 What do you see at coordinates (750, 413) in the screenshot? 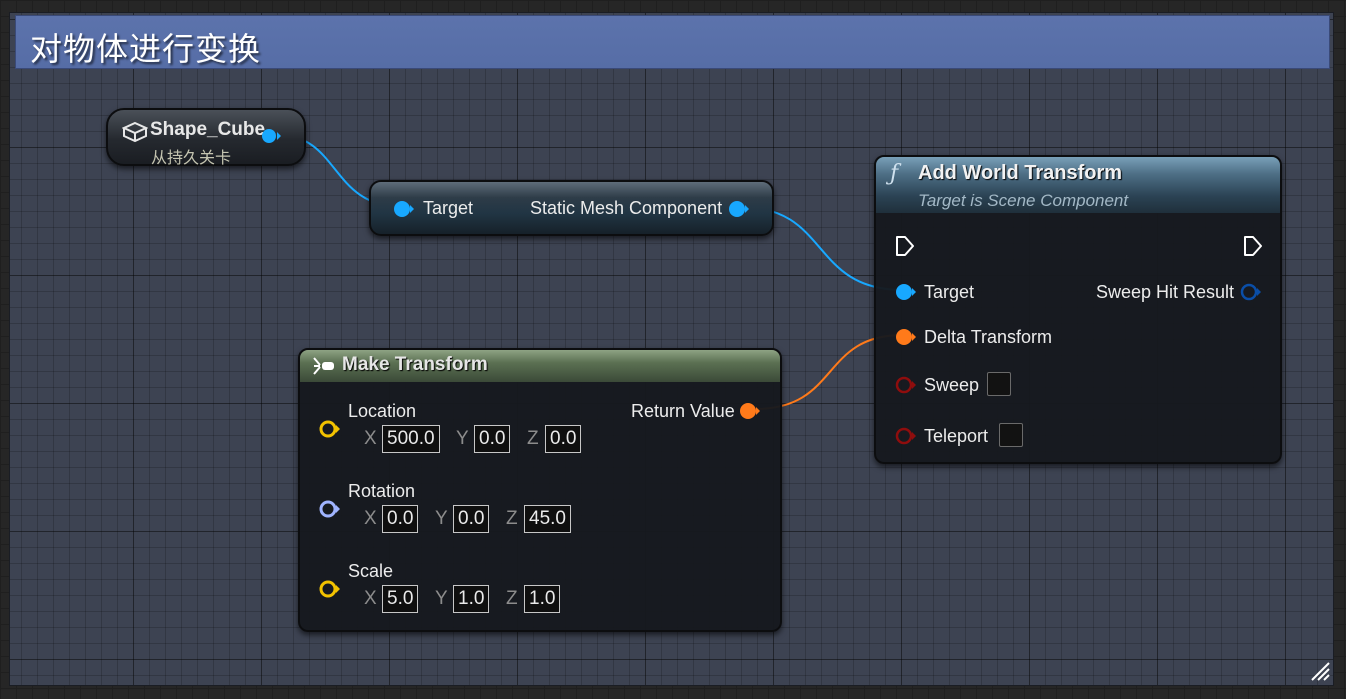
I see `return-value-pin` at bounding box center [750, 413].